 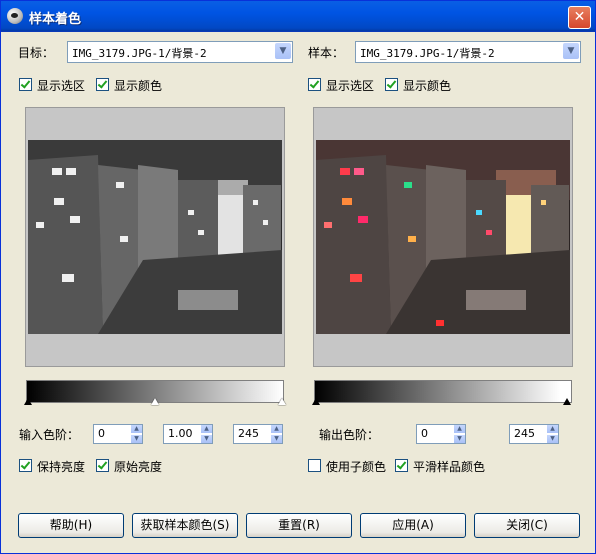 What do you see at coordinates (298, 16) in the screenshot?
I see `title-bar: 样本着色 ✕` at bounding box center [298, 16].